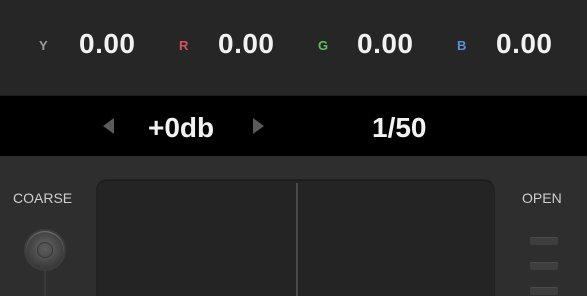 This screenshot has width=587, height=296. I want to click on channel-y-value: 0.00, so click(107, 44).